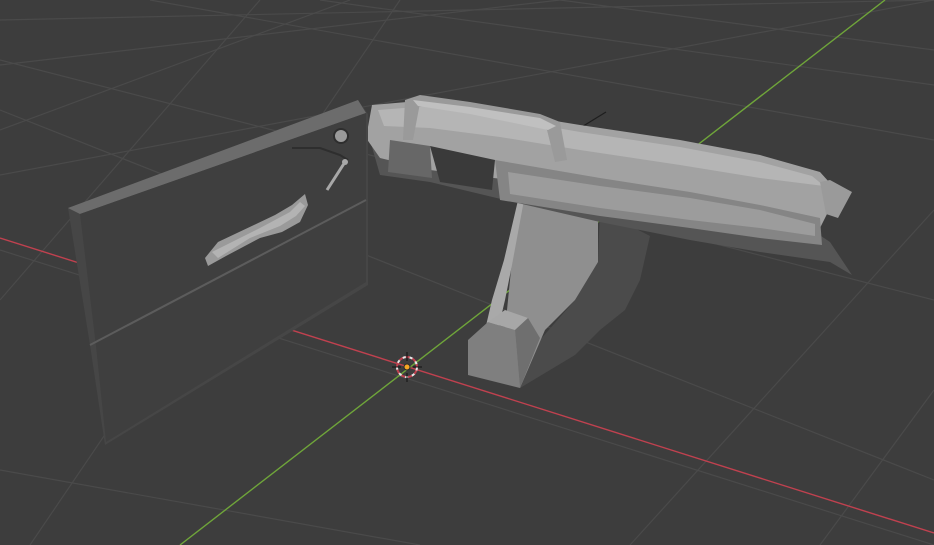 The width and height of the screenshot is (934, 545). Describe the element at coordinates (345, 162) in the screenshot. I see `window-lever-pivot` at that location.